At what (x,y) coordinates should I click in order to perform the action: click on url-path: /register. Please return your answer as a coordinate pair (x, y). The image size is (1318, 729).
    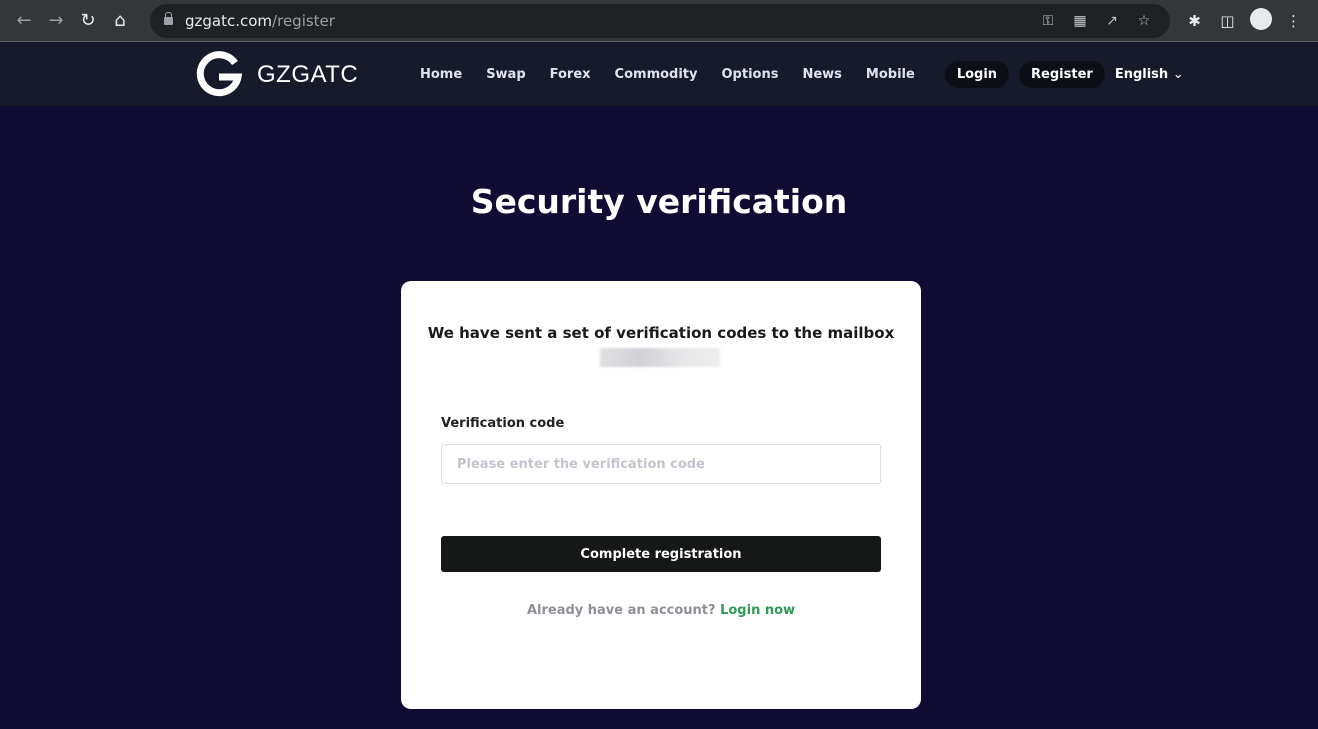
    Looking at the image, I should click on (303, 20).